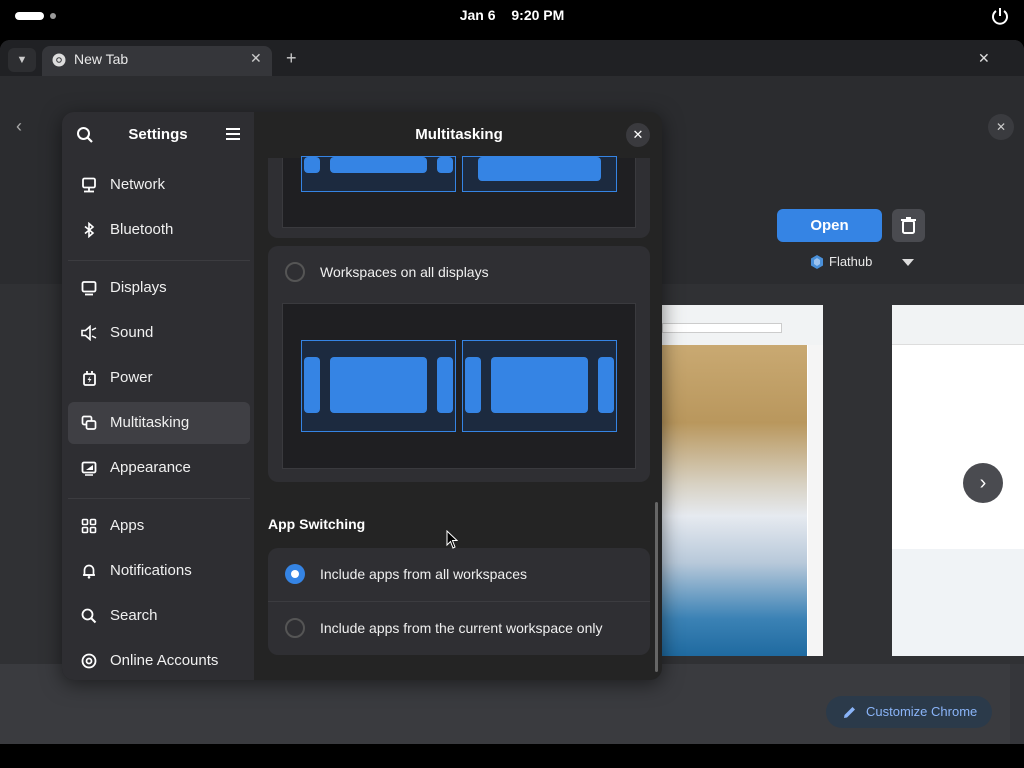  What do you see at coordinates (850, 261) in the screenshot?
I see `source-label: Flathub` at bounding box center [850, 261].